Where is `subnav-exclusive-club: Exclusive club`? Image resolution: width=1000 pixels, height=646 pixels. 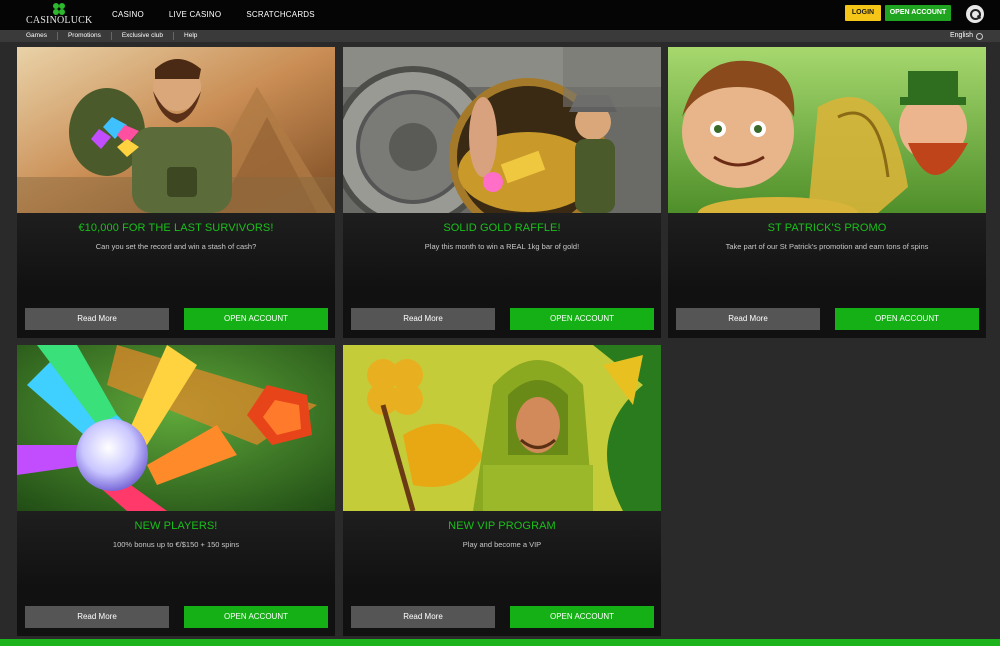 subnav-exclusive-club: Exclusive club is located at coordinates (141, 36).